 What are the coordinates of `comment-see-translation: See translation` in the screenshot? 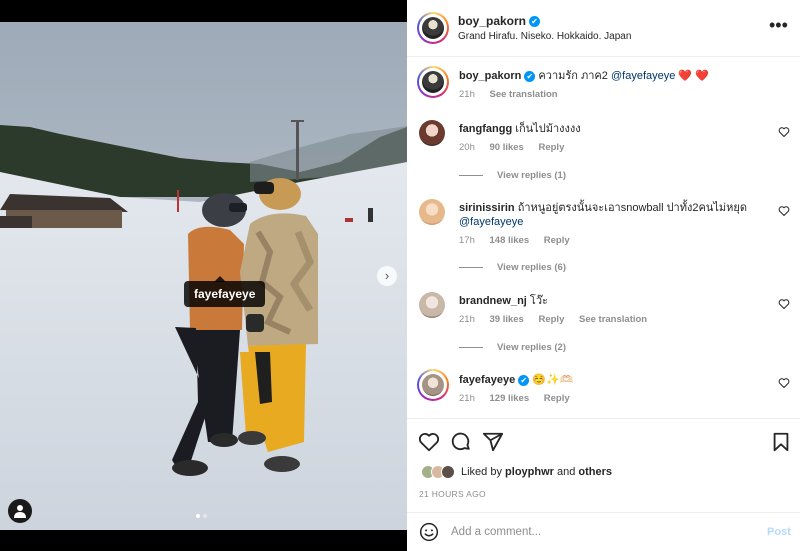 It's located at (613, 319).